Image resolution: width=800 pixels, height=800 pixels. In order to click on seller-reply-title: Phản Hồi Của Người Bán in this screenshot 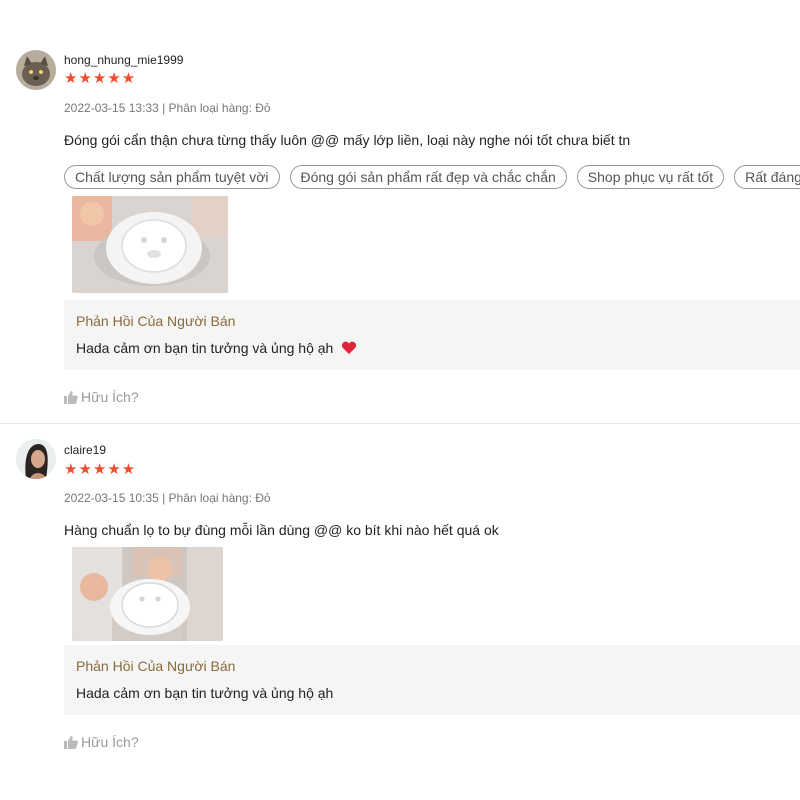, I will do `click(156, 666)`.